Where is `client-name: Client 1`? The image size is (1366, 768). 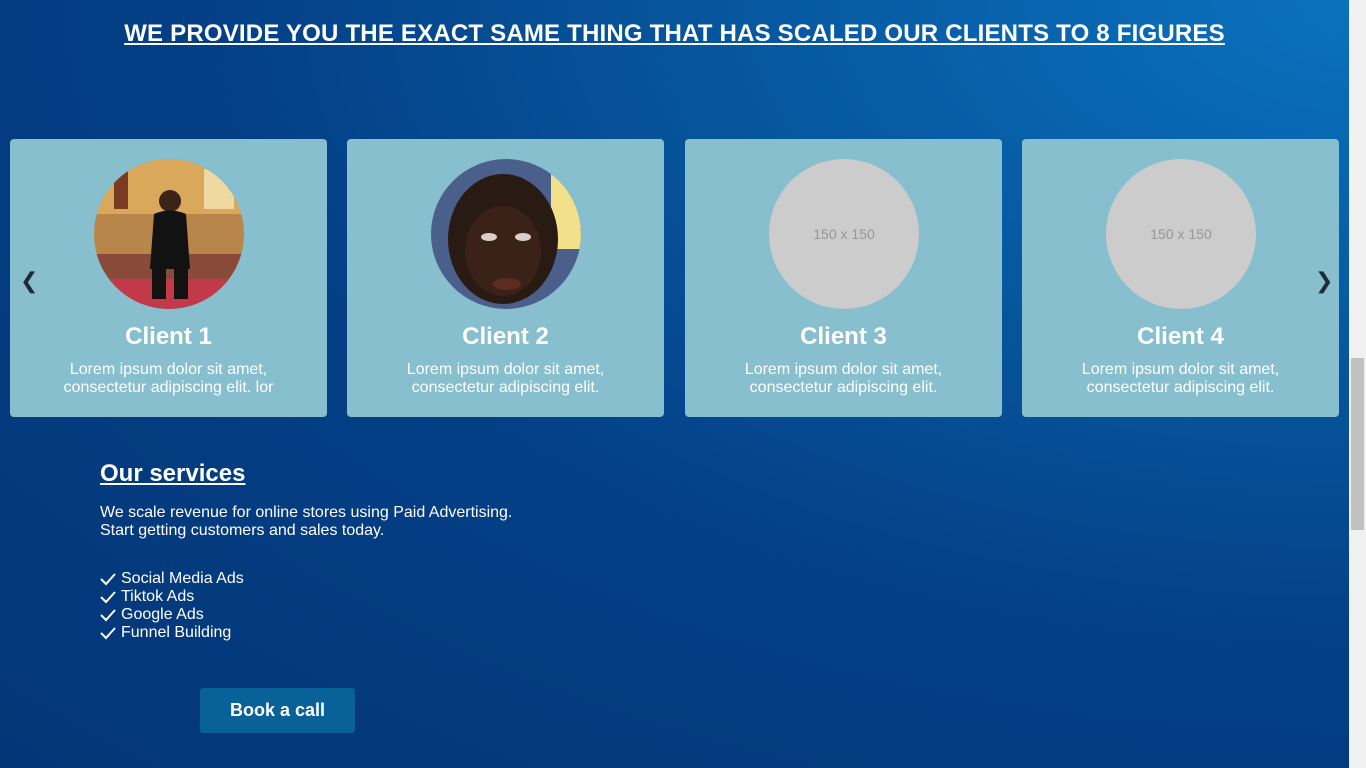 client-name: Client 1 is located at coordinates (168, 336).